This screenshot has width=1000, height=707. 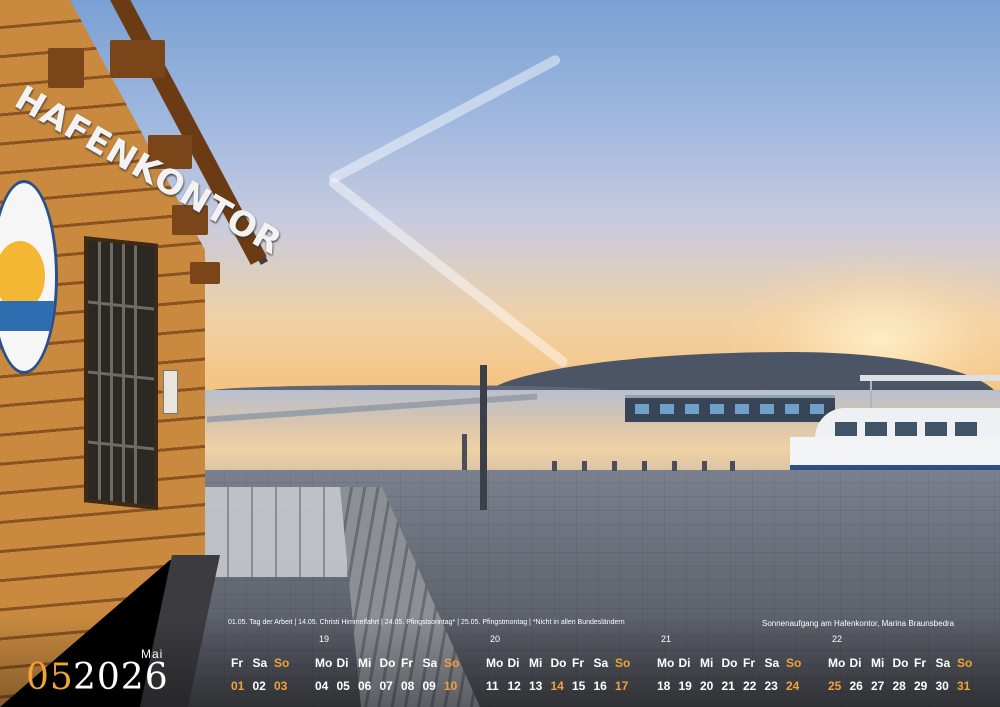 What do you see at coordinates (121, 373) in the screenshot?
I see `barred-window` at bounding box center [121, 373].